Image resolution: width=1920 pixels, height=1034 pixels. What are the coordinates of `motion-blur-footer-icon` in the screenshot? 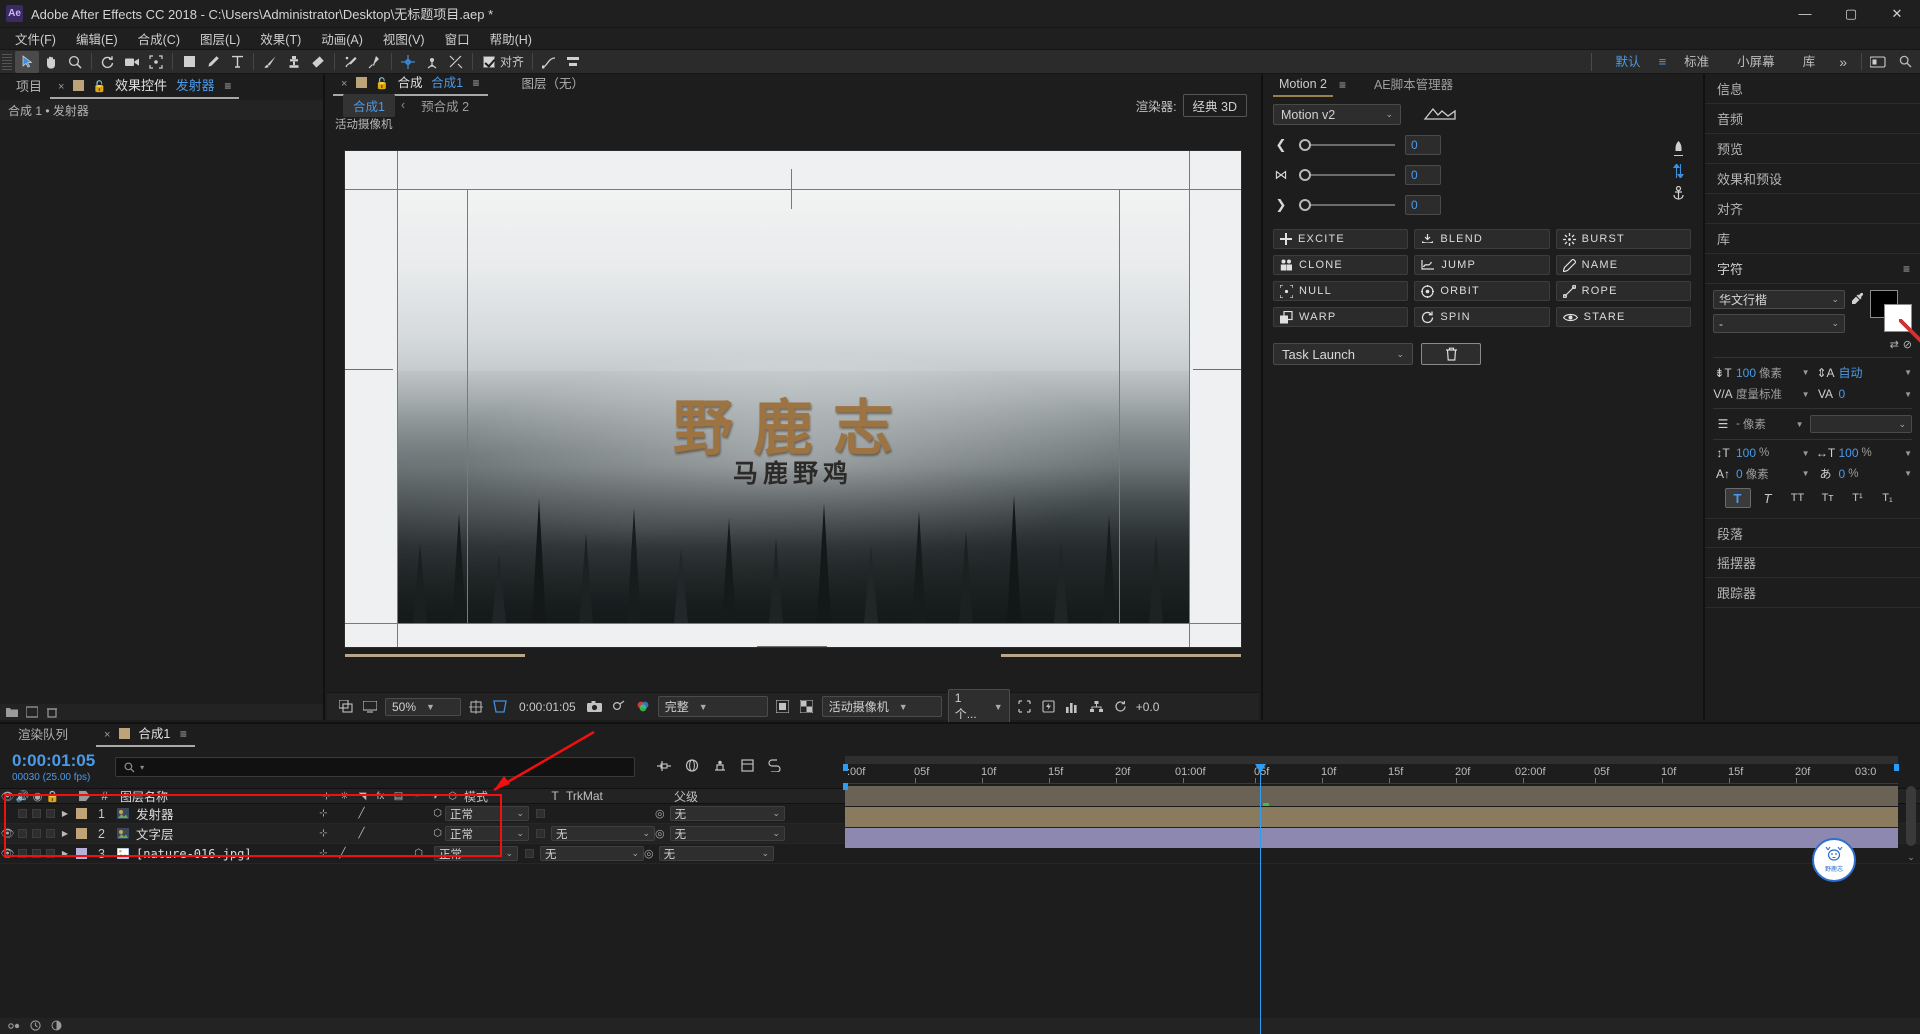 It's located at (56, 1026).